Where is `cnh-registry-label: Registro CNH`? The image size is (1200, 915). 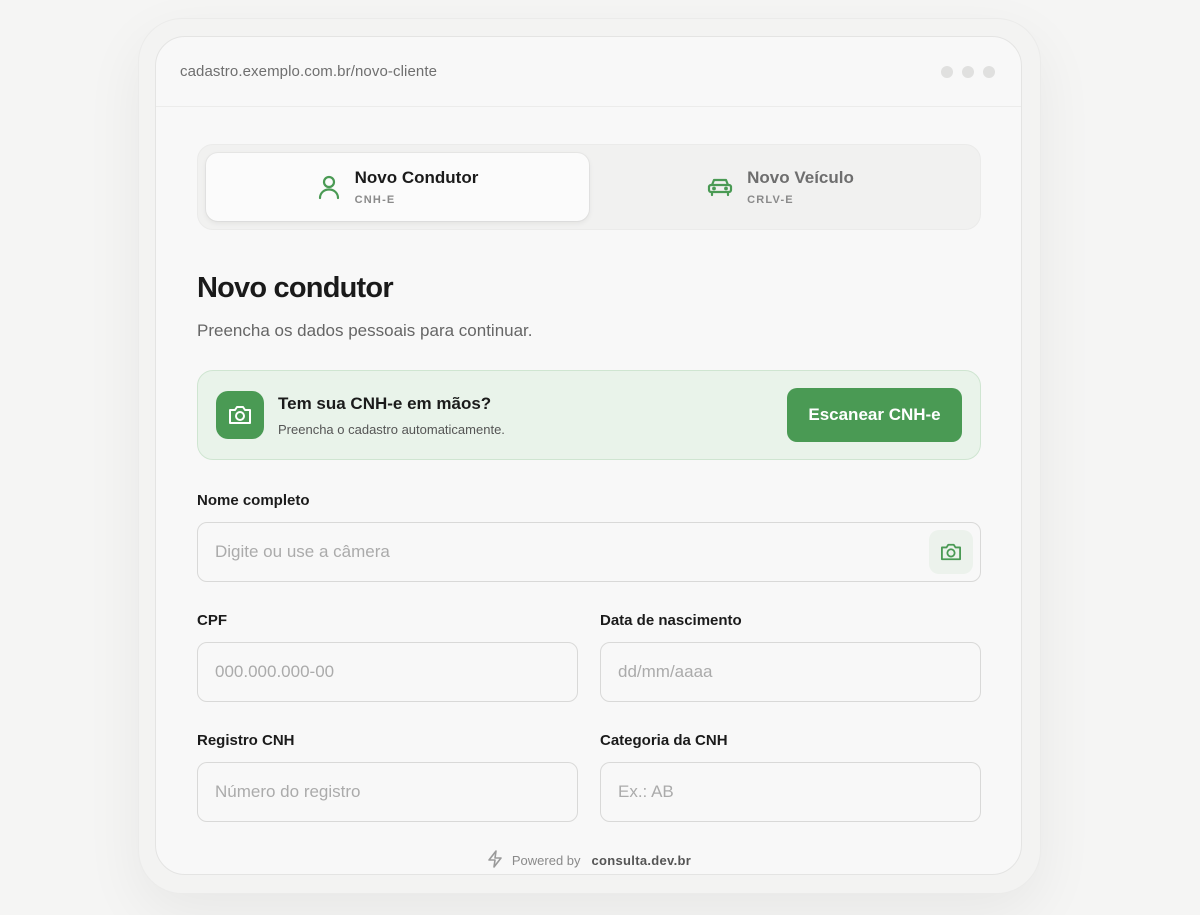 cnh-registry-label: Registro CNH is located at coordinates (246, 740).